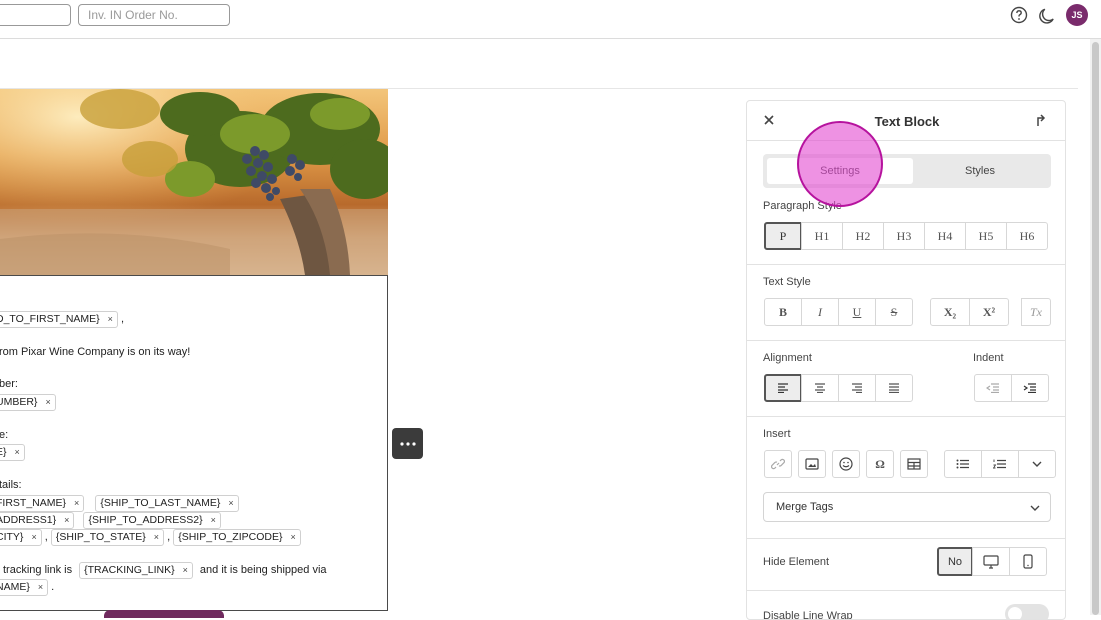 Image resolution: width=1101 pixels, height=620 pixels. What do you see at coordinates (904, 236) in the screenshot?
I see `para-style-h3: H3` at bounding box center [904, 236].